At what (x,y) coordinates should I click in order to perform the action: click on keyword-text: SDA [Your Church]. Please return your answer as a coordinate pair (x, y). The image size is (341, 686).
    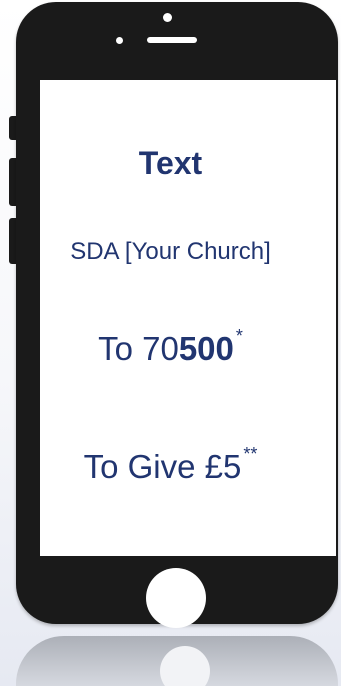
    Looking at the image, I should click on (170, 251).